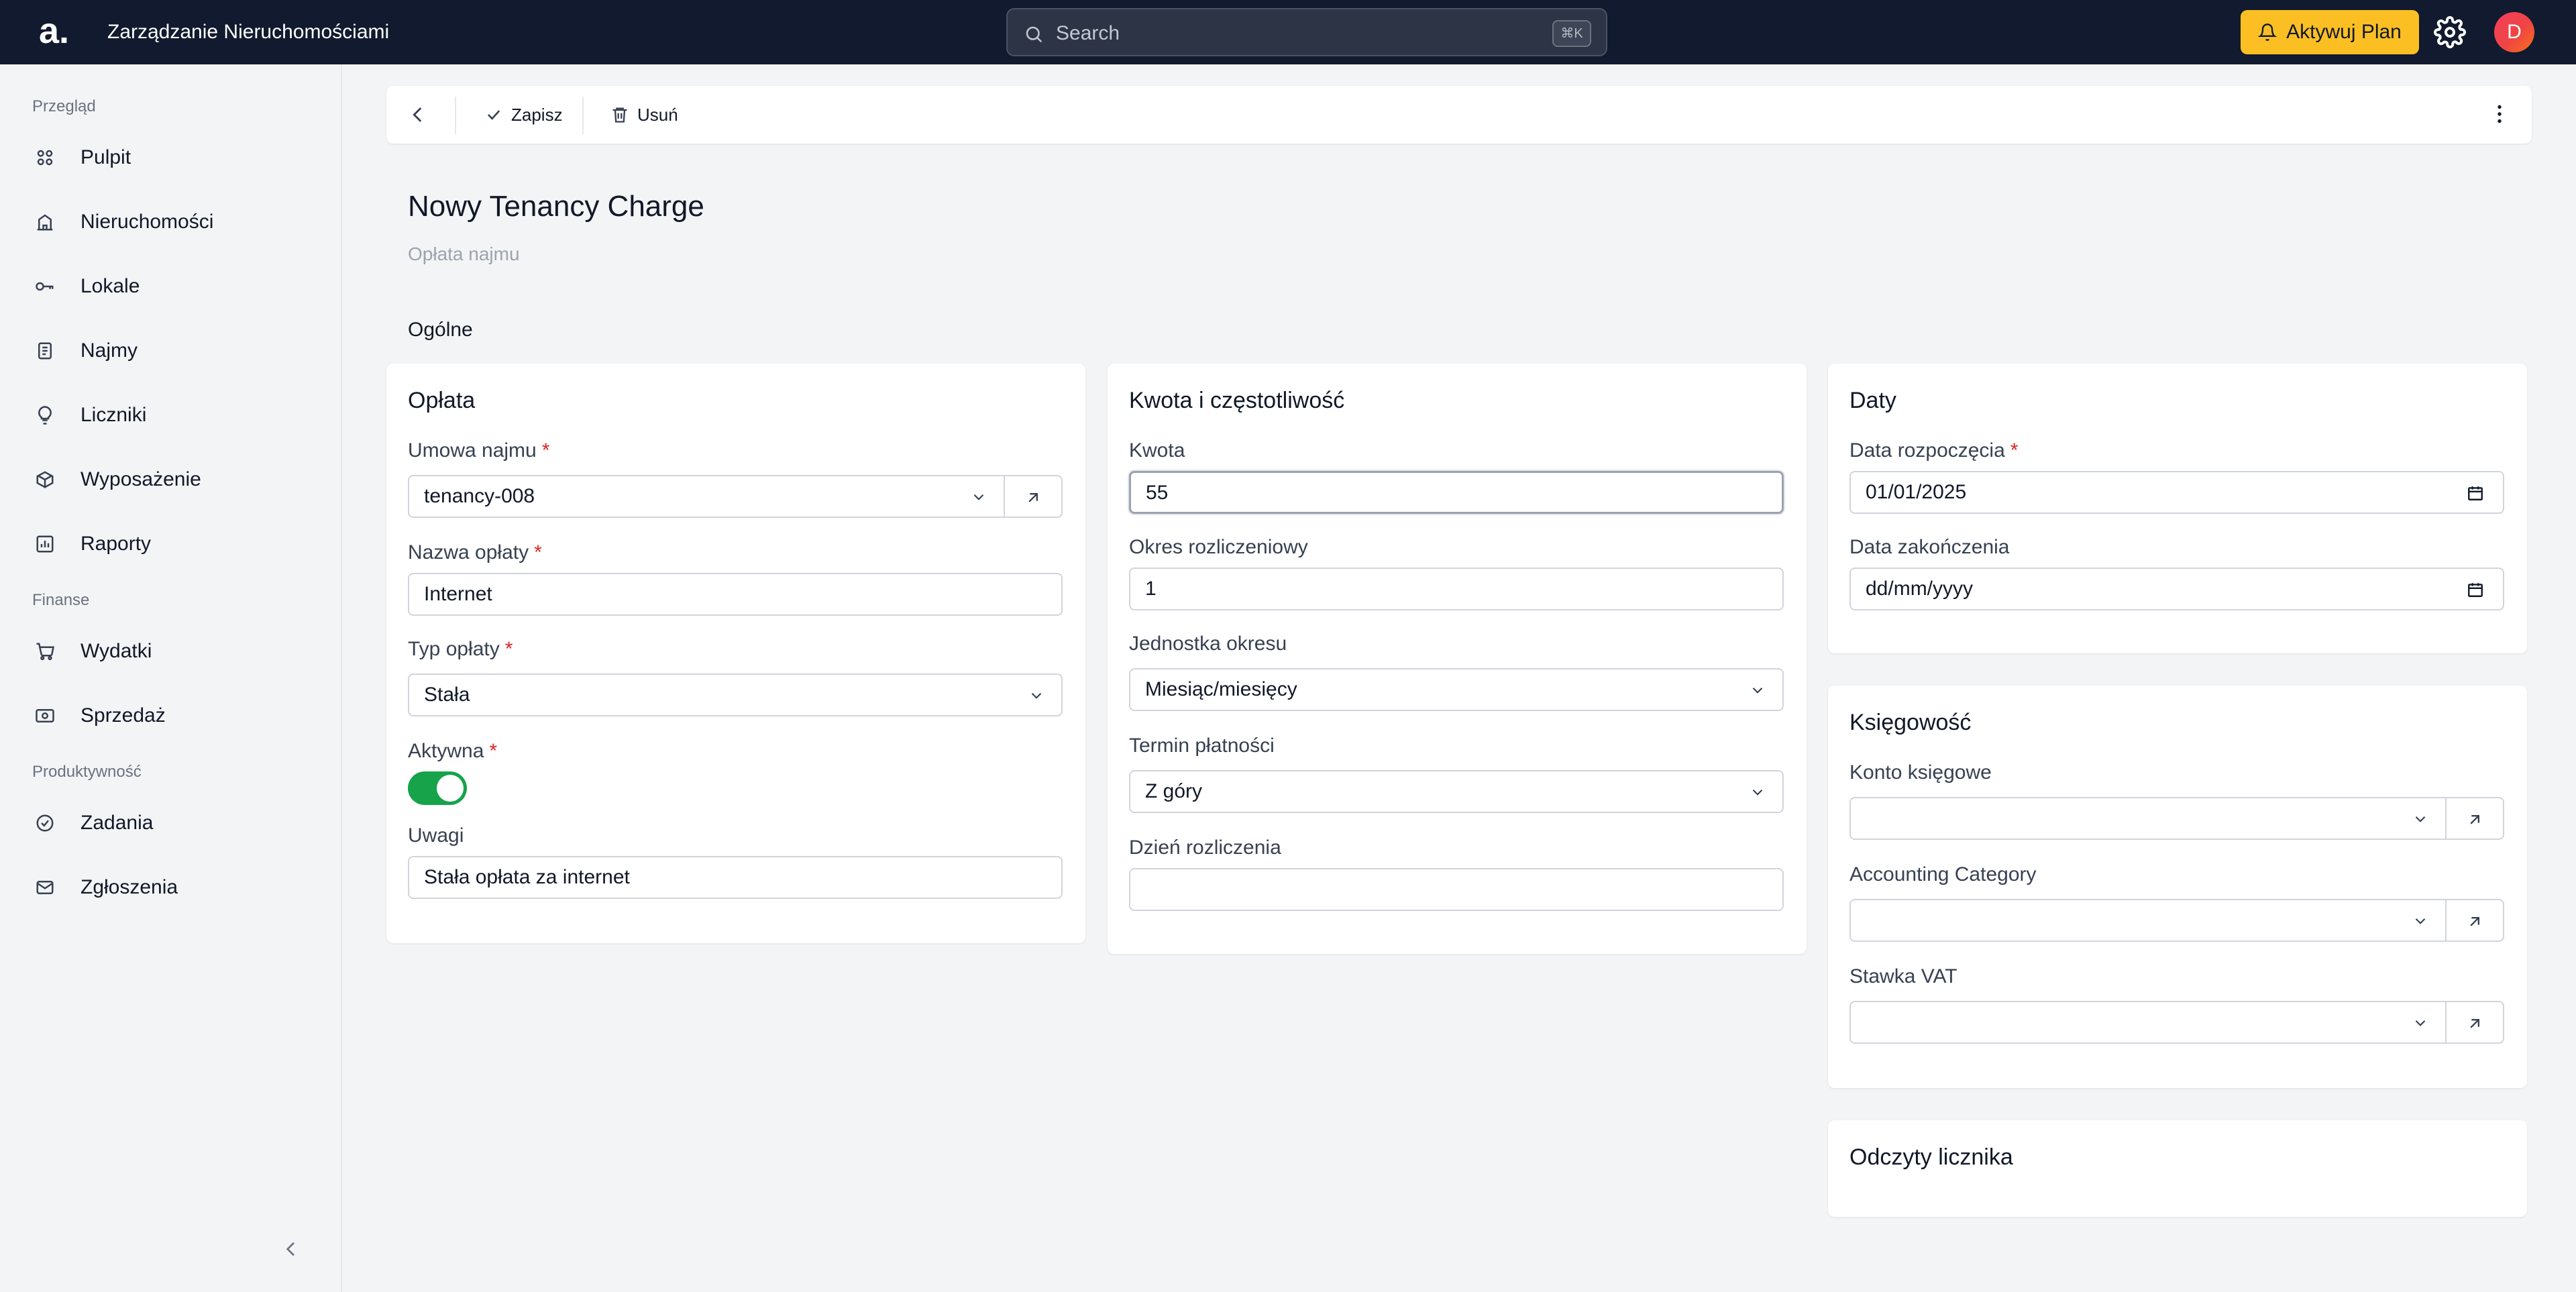 This screenshot has height=1292, width=2576. What do you see at coordinates (123, 715) in the screenshot?
I see `sidebar-item-label: Sprzedaż` at bounding box center [123, 715].